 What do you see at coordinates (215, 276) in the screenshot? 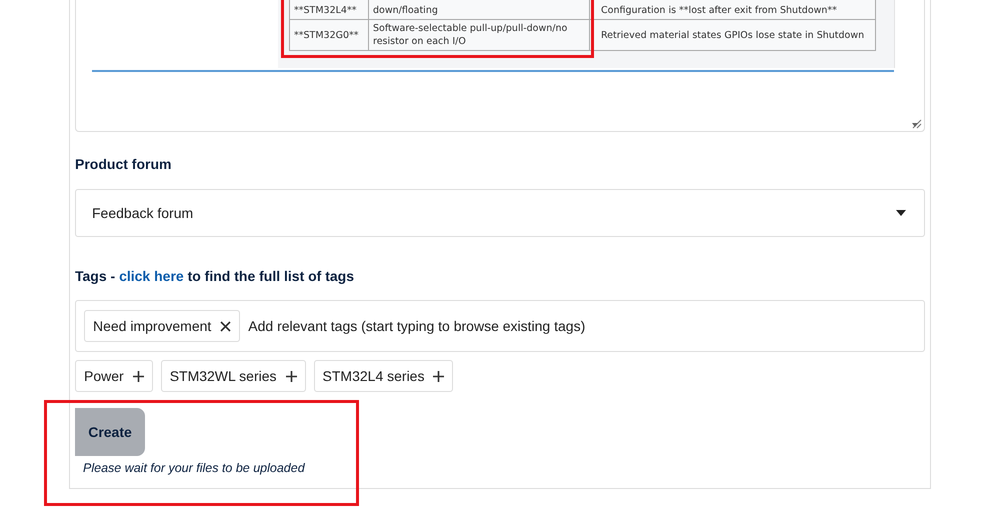
I see `field-label: Tags - click here to find the full list of tags` at bounding box center [215, 276].